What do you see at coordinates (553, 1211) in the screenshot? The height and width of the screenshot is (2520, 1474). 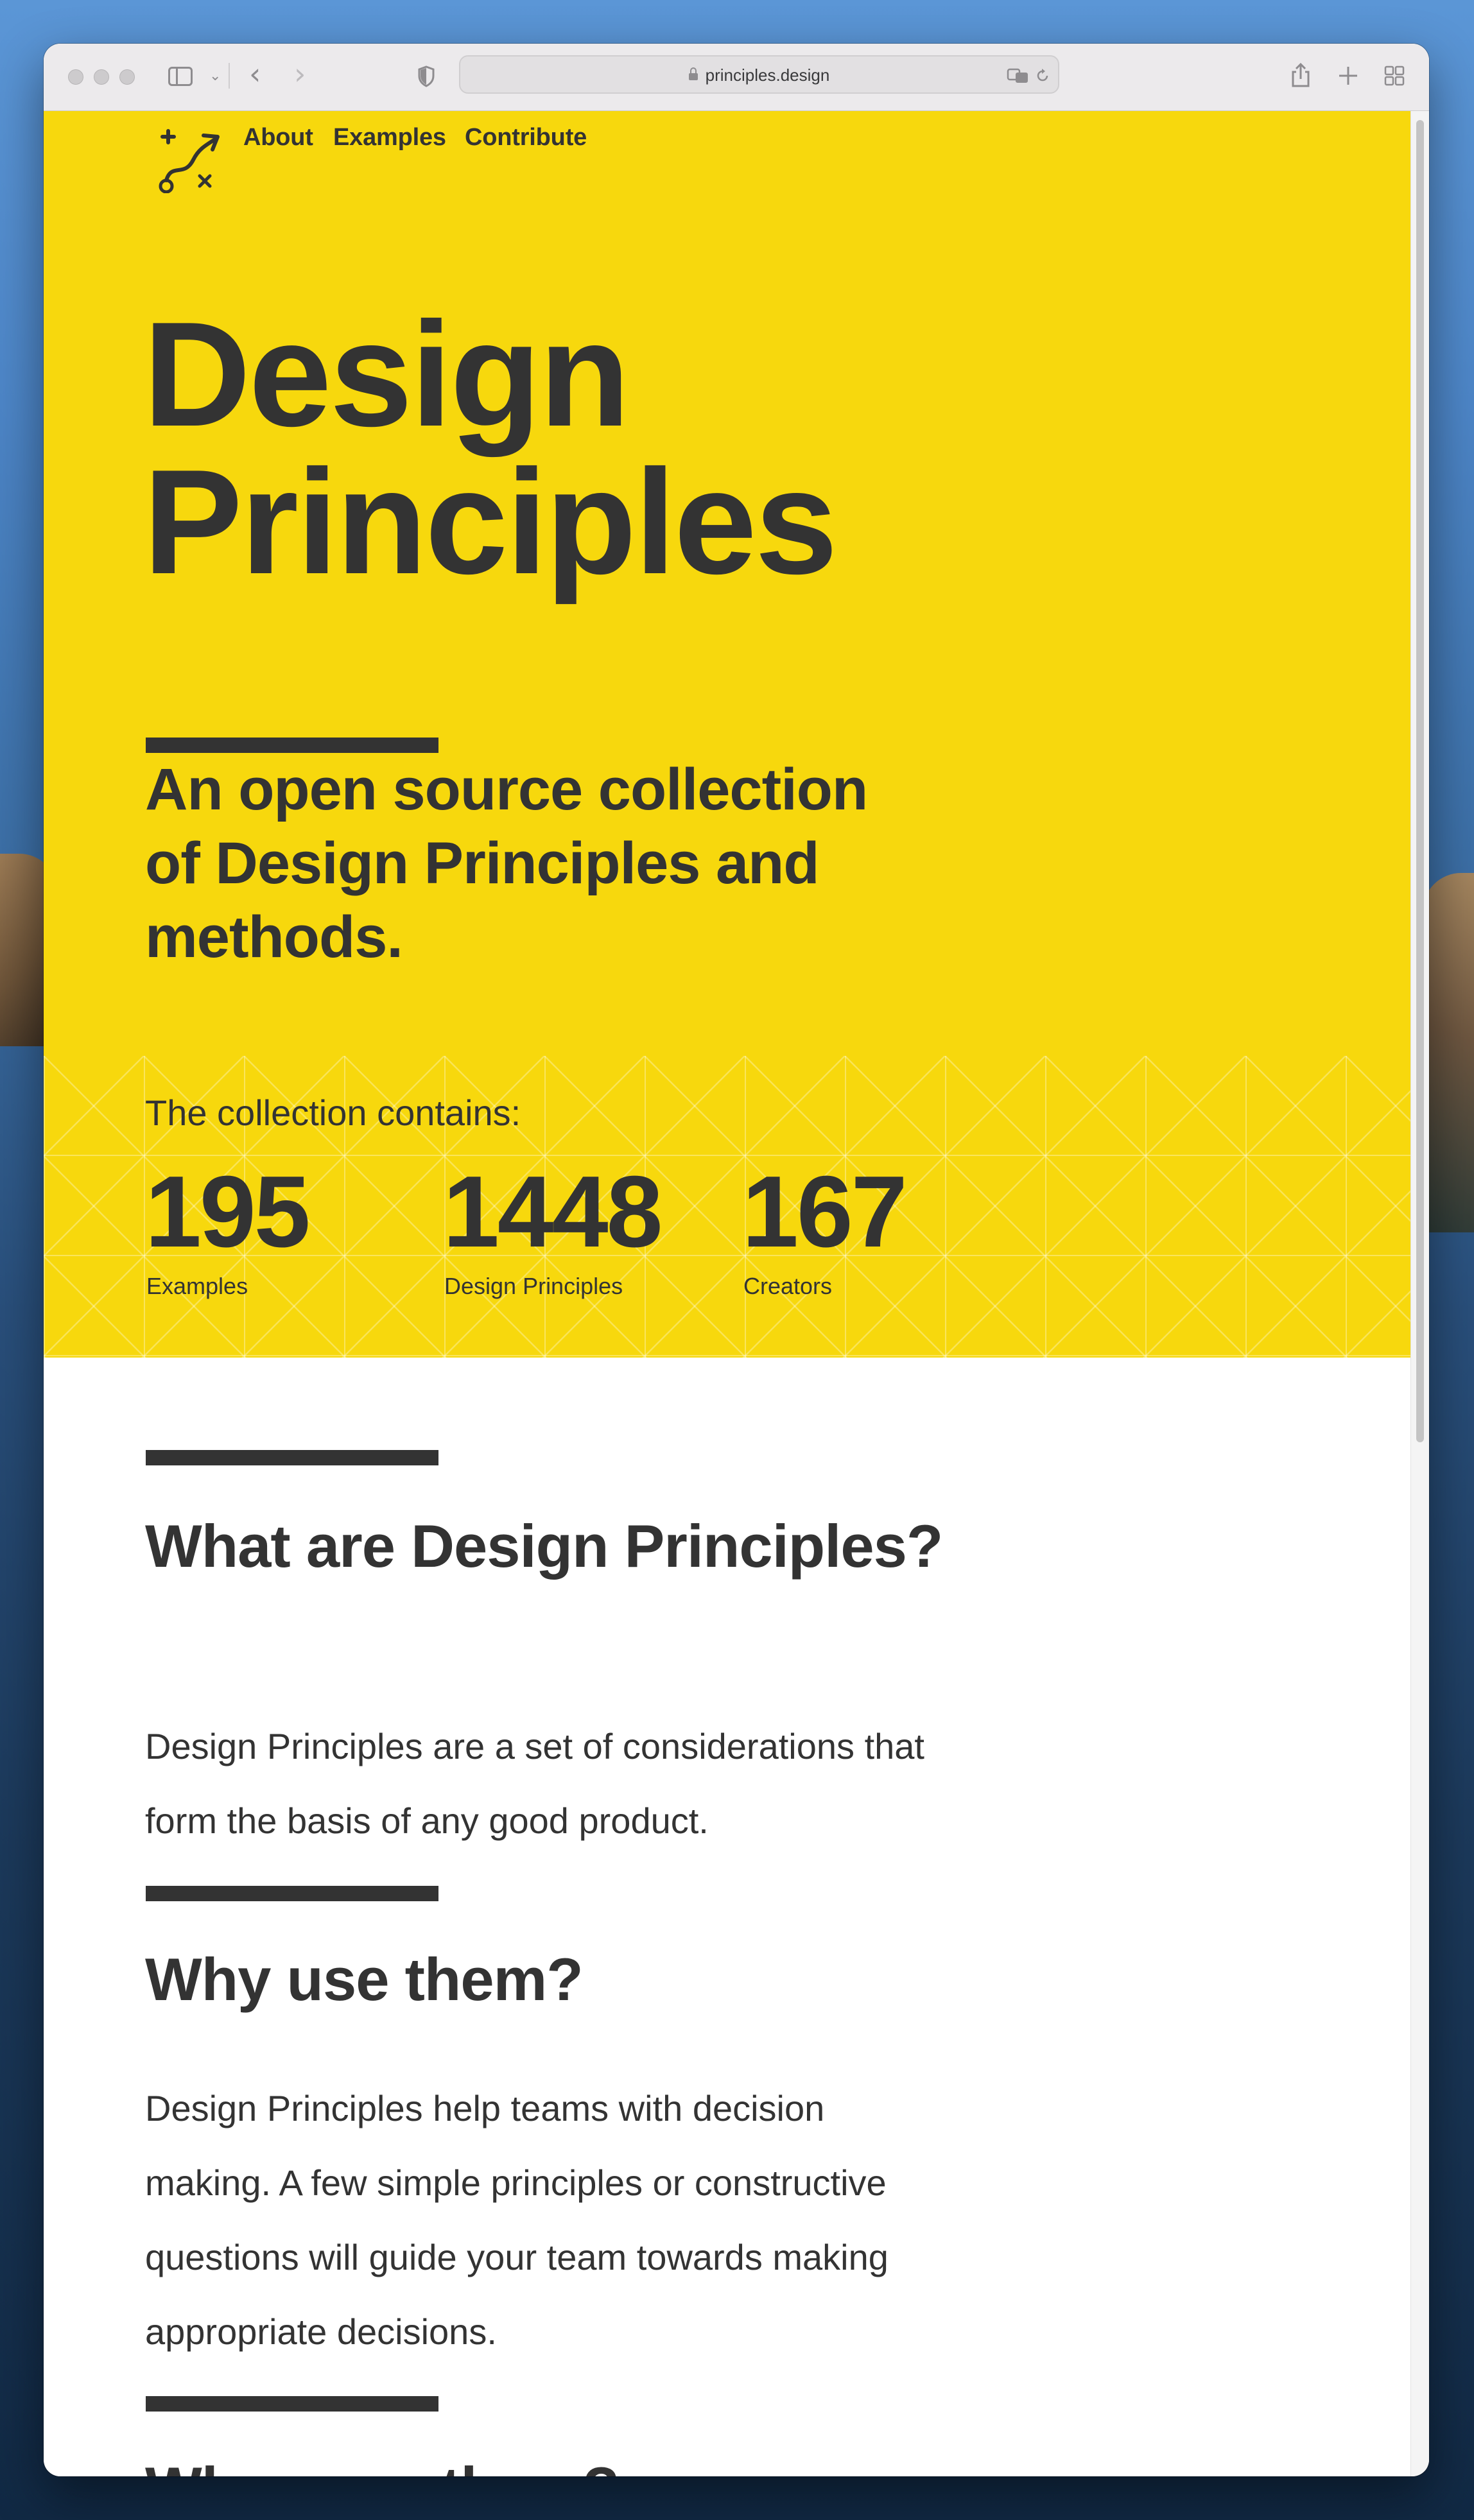 I see `stat-principles-count: 1448` at bounding box center [553, 1211].